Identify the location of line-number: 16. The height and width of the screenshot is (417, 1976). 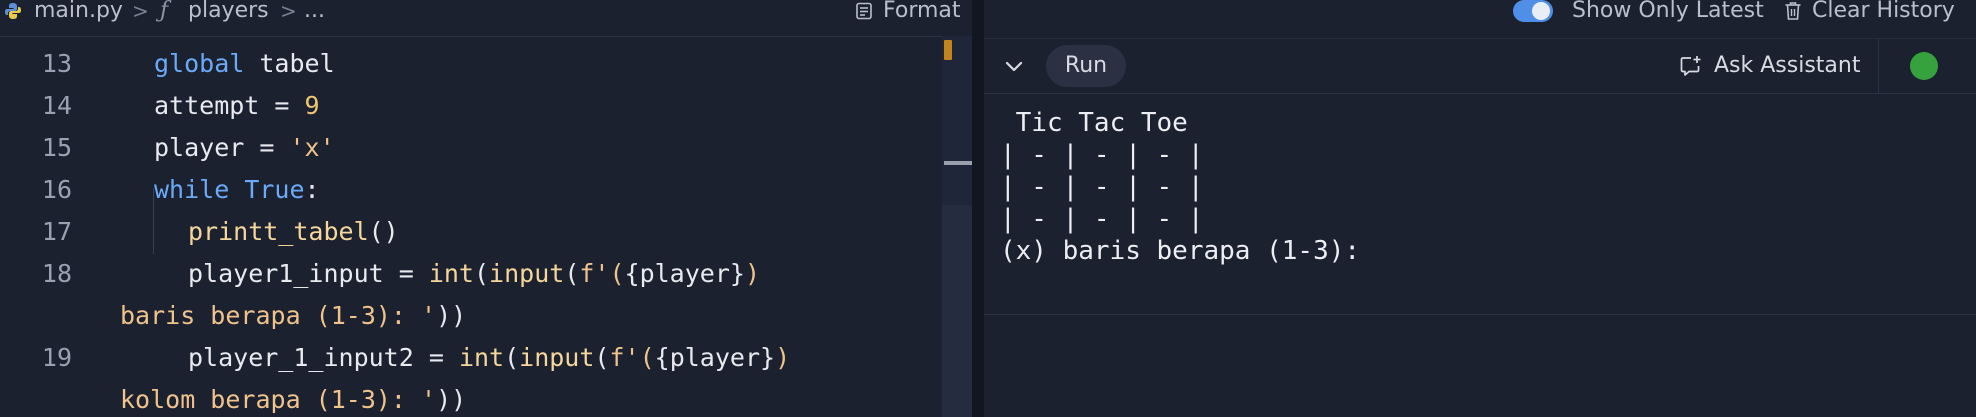
(56, 189).